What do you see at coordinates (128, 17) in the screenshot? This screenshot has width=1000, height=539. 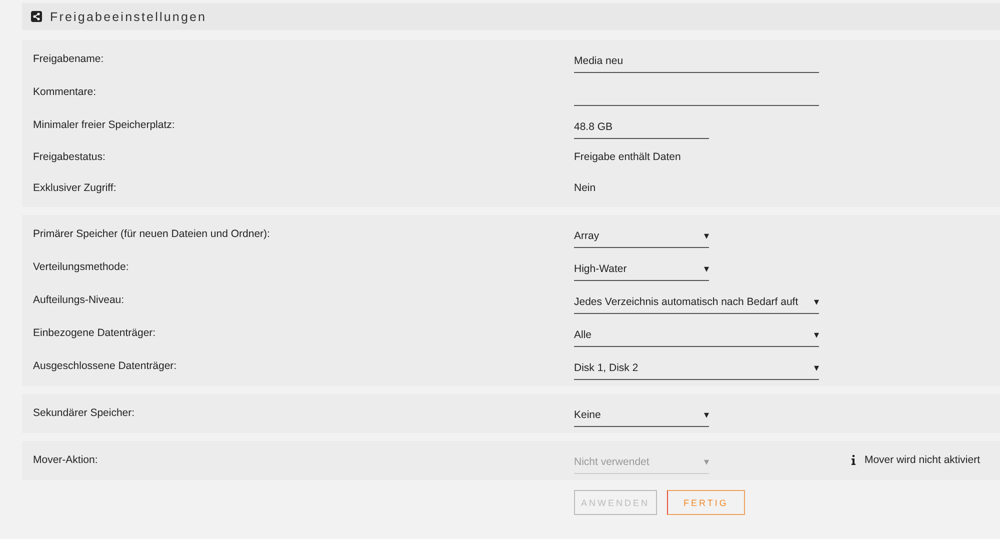 I see `section-title: Freigabeeinstellungen` at bounding box center [128, 17].